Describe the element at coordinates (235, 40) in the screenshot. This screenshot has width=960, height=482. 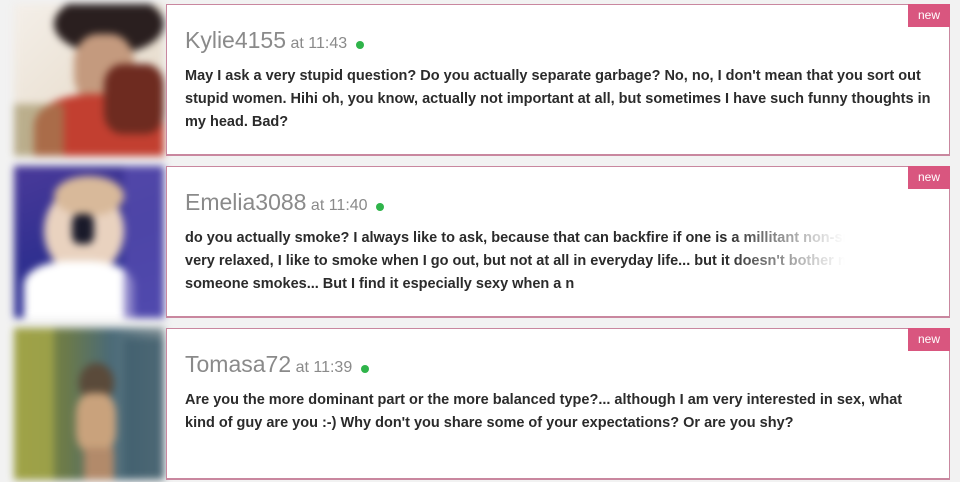
I see `username: Kylie4155` at that location.